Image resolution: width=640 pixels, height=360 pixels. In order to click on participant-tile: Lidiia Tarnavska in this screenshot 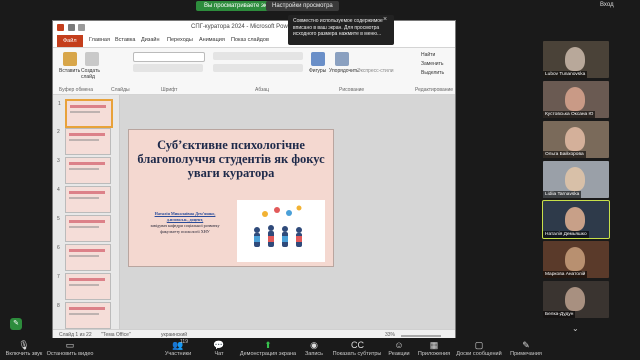, I will do `click(576, 179)`.